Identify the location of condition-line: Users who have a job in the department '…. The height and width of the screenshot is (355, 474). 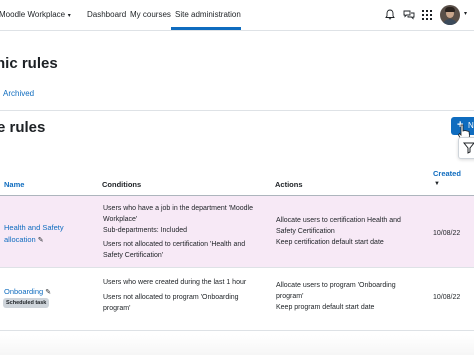
(178, 208).